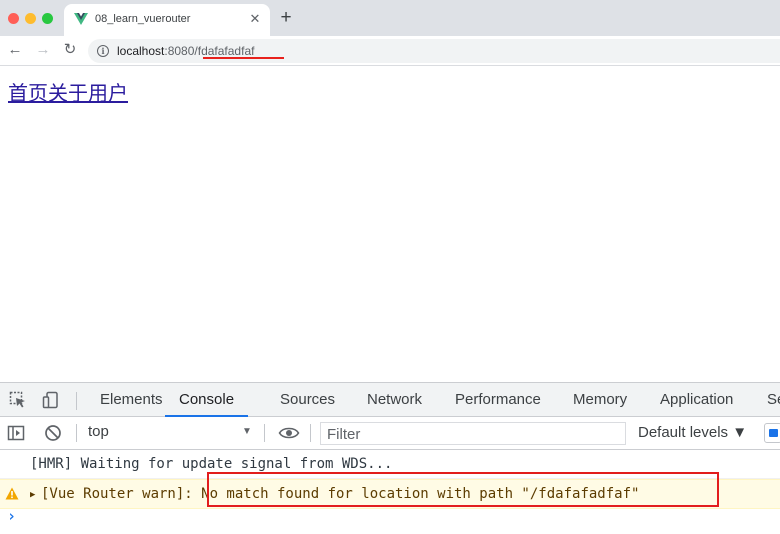 The width and height of the screenshot is (780, 534). I want to click on back-button: ←, so click(15, 50).